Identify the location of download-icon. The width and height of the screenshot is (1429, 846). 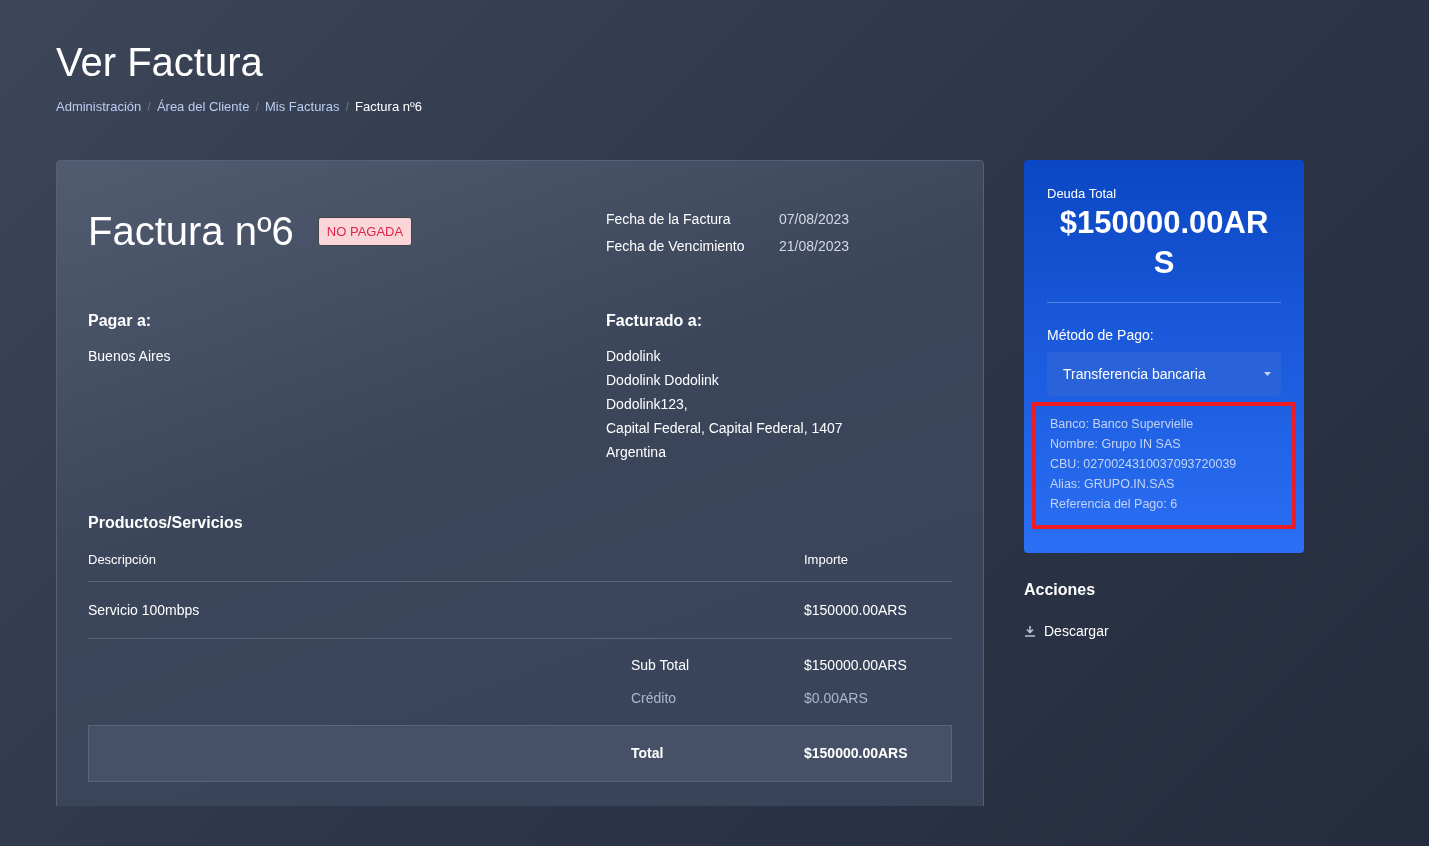
(1030, 631).